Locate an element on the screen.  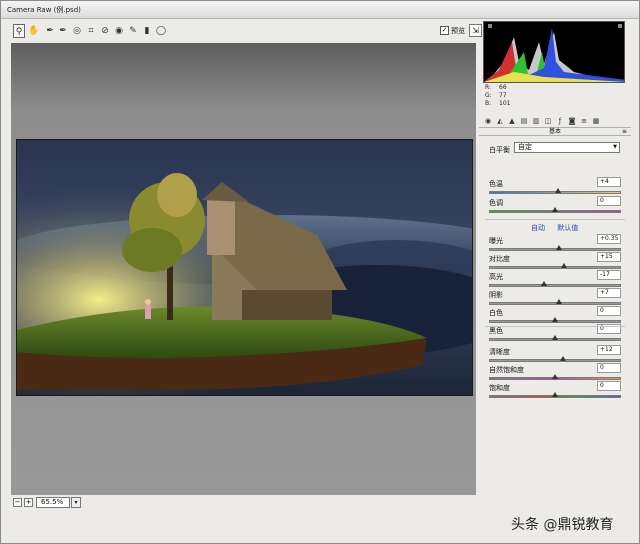
slider-label: 饱和度 is located at coordinates (499, 388).